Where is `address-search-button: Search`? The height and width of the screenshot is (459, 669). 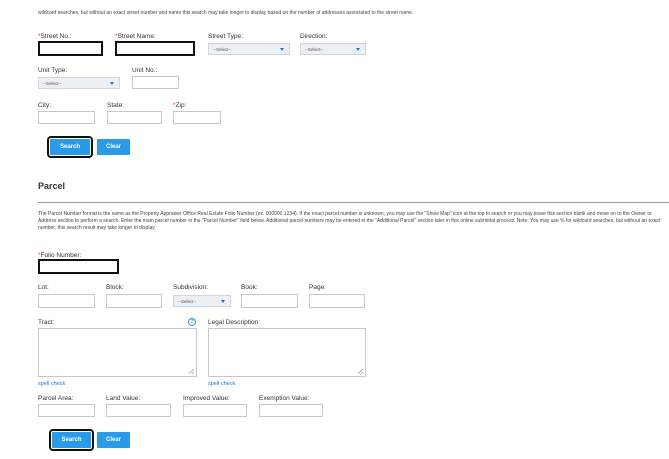 address-search-button: Search is located at coordinates (70, 147).